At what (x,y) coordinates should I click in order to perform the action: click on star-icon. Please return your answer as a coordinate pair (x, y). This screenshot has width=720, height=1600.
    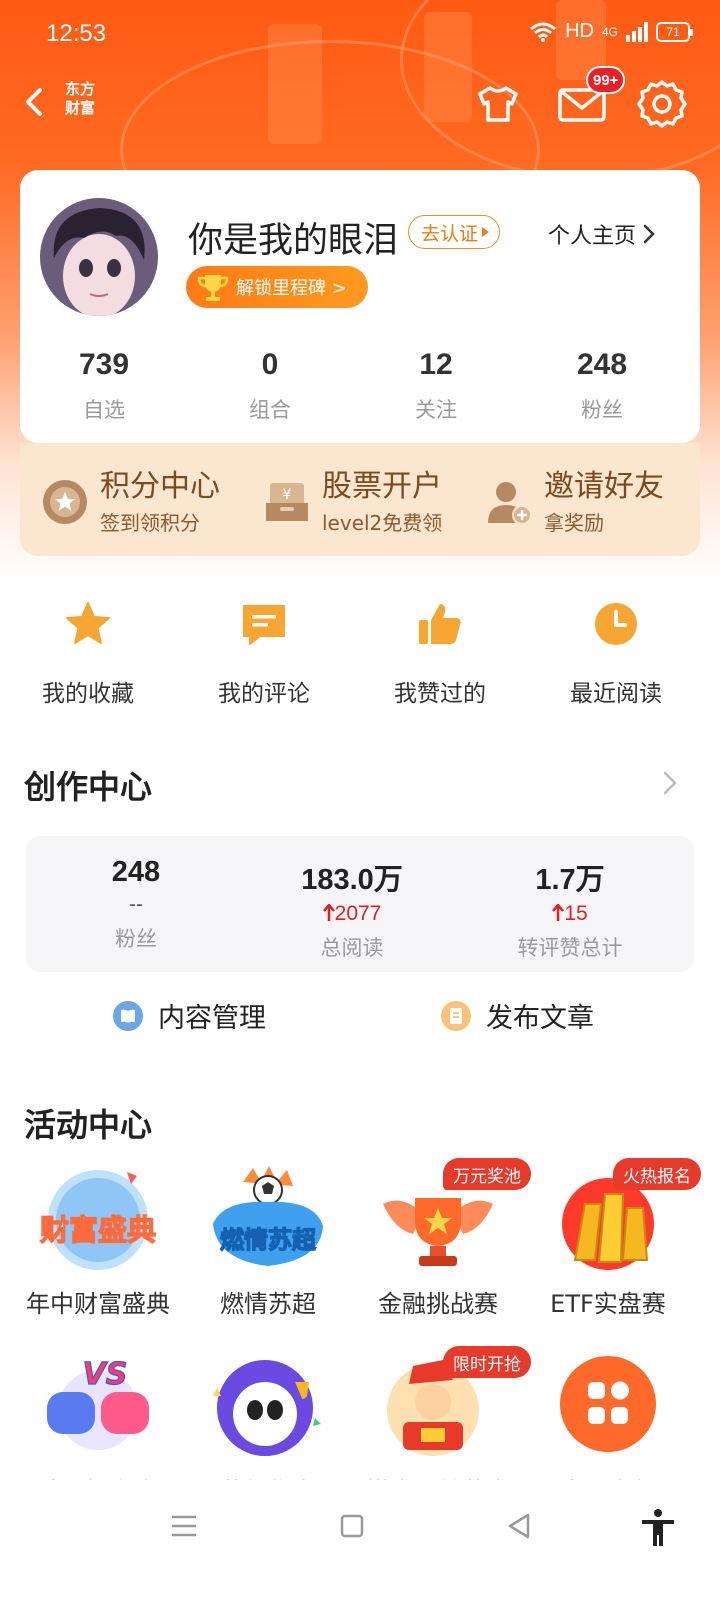
    Looking at the image, I should click on (88, 623).